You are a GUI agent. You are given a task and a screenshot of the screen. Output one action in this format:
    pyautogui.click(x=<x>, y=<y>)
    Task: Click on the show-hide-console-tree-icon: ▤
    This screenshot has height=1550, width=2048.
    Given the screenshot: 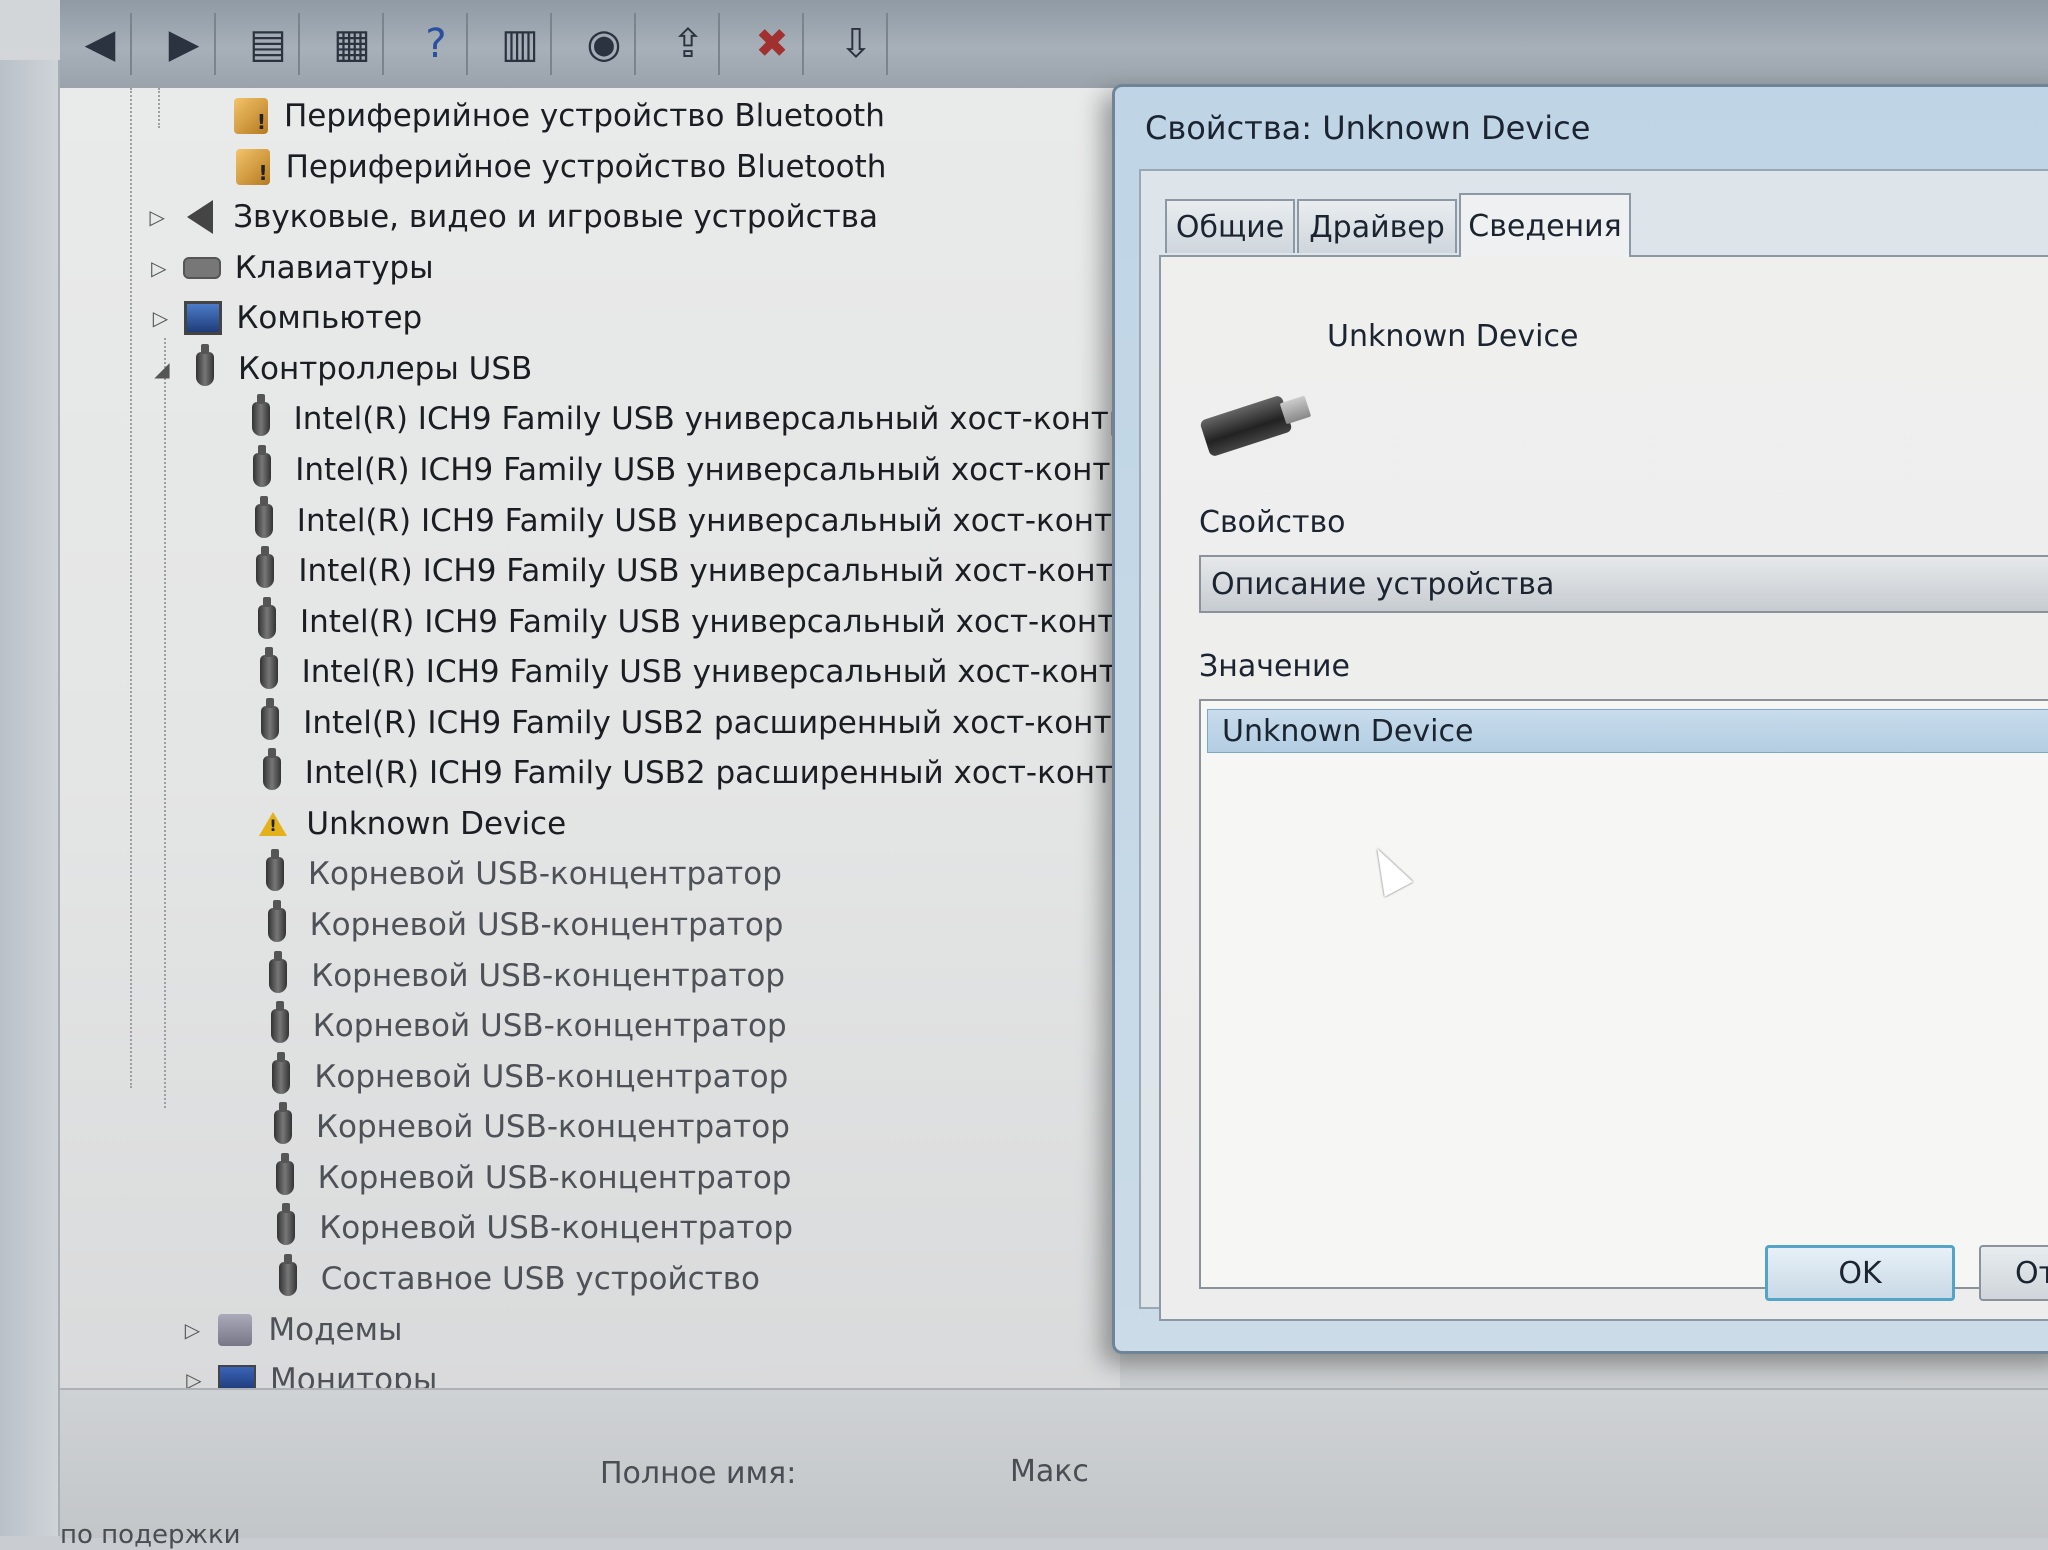 What is the action you would take?
    pyautogui.click(x=269, y=44)
    